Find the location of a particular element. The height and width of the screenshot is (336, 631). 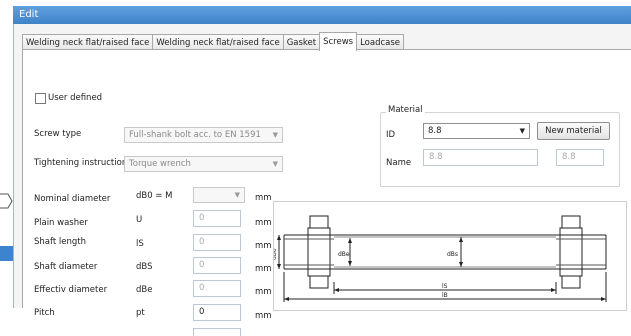

next-field-fragment is located at coordinates (217, 332).